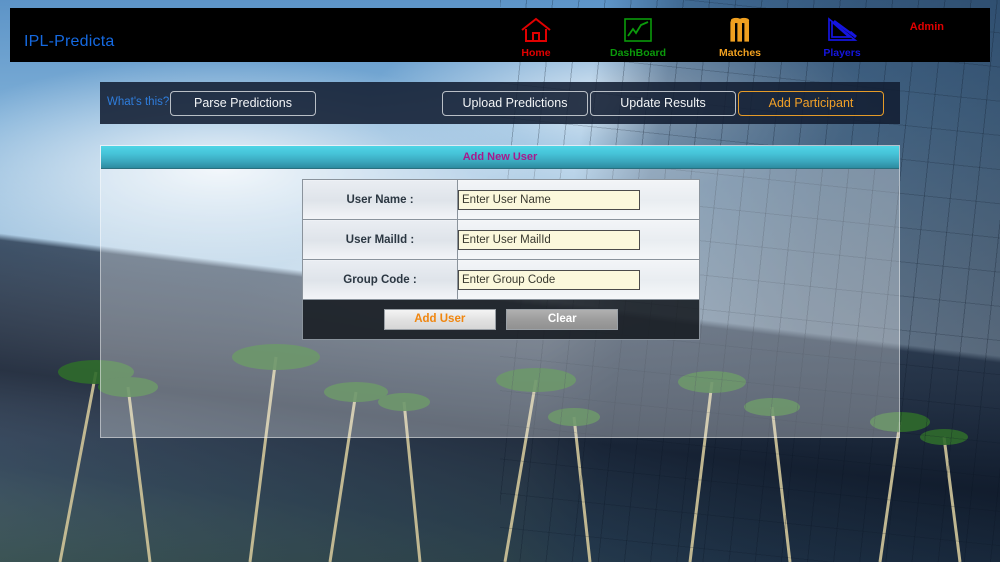  Describe the element at coordinates (536, 53) in the screenshot. I see `nav-label-home: Home` at that location.